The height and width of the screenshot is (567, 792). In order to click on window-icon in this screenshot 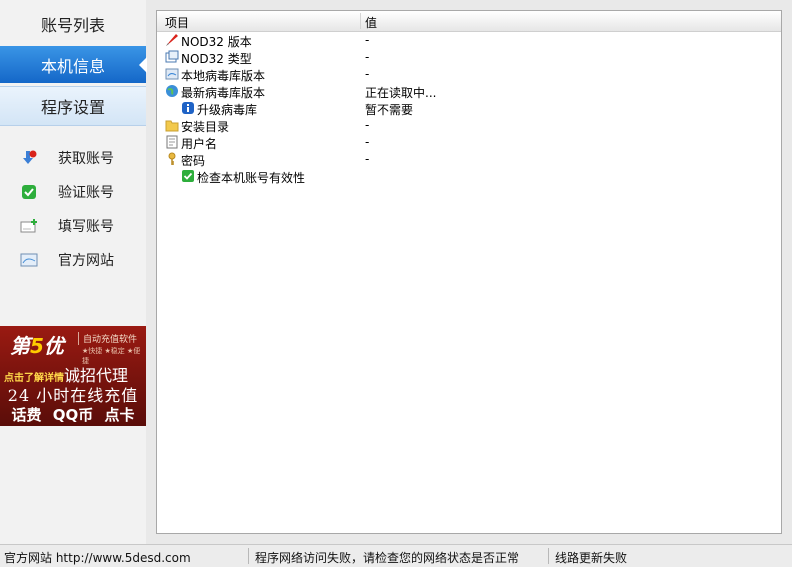, I will do `click(172, 57)`.